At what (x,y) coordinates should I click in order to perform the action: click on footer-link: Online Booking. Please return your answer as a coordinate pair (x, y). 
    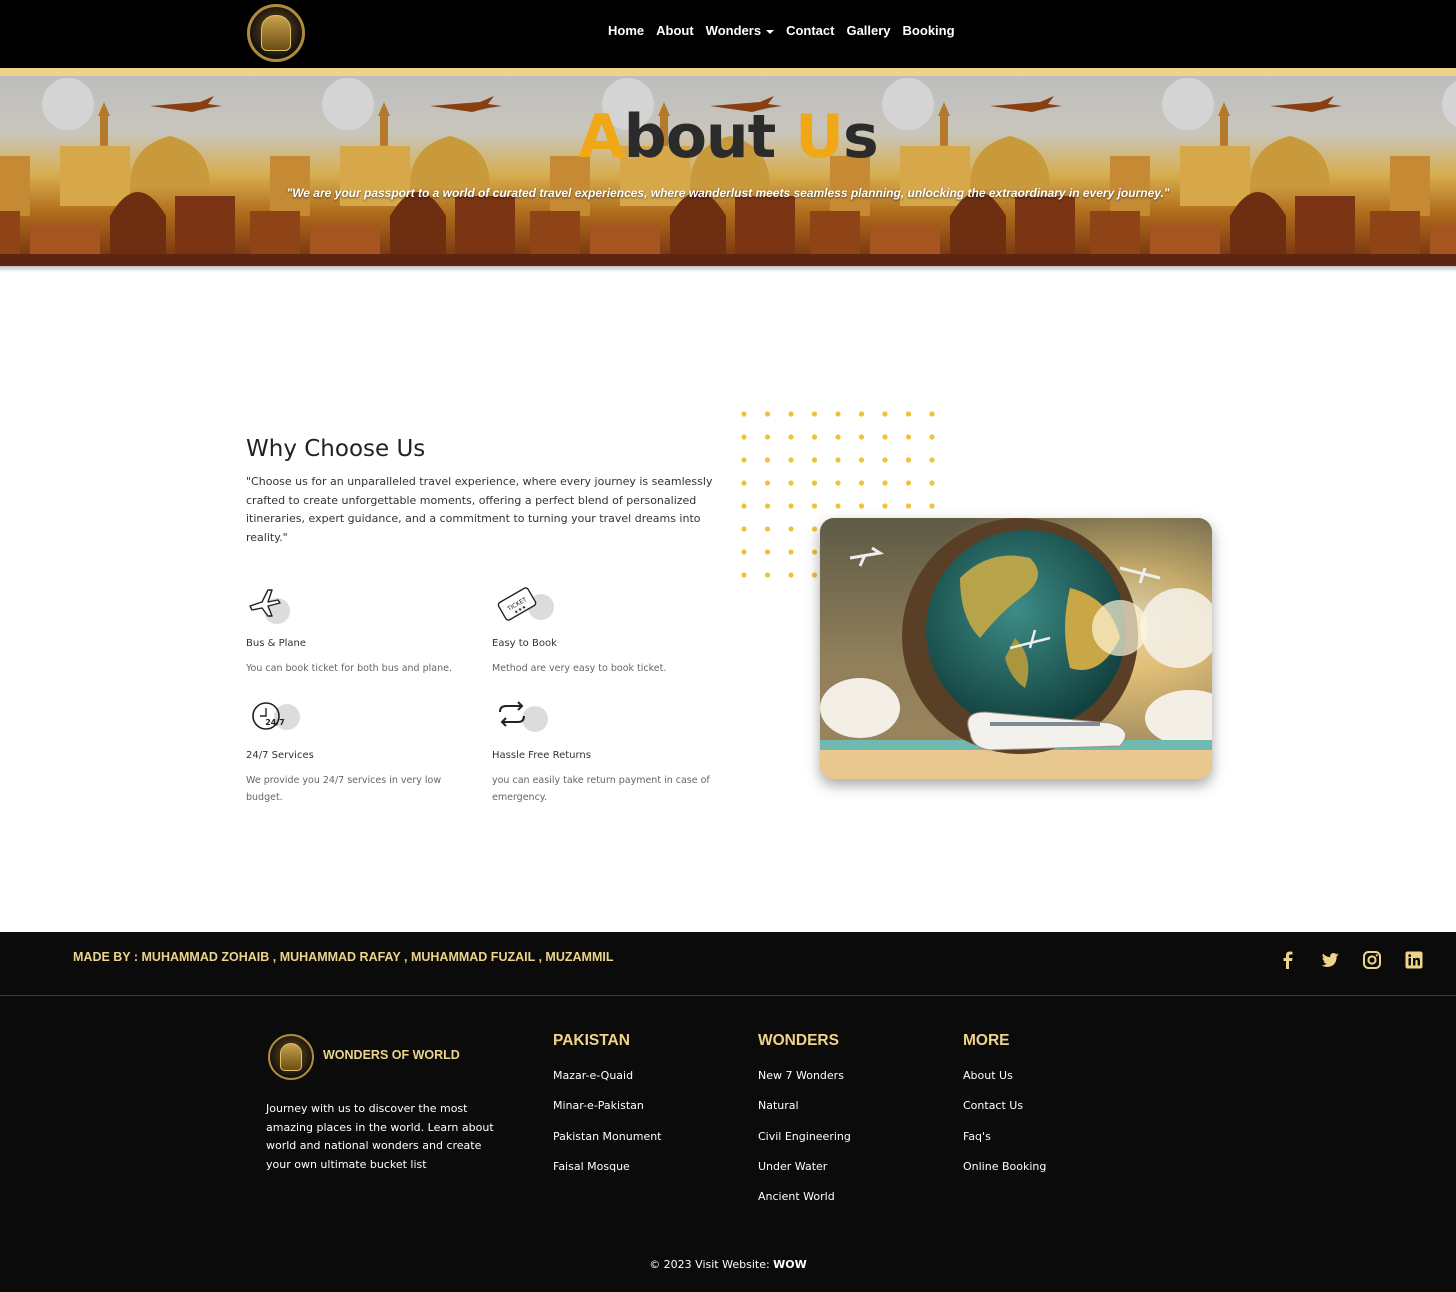
    Looking at the image, I should click on (1004, 1175).